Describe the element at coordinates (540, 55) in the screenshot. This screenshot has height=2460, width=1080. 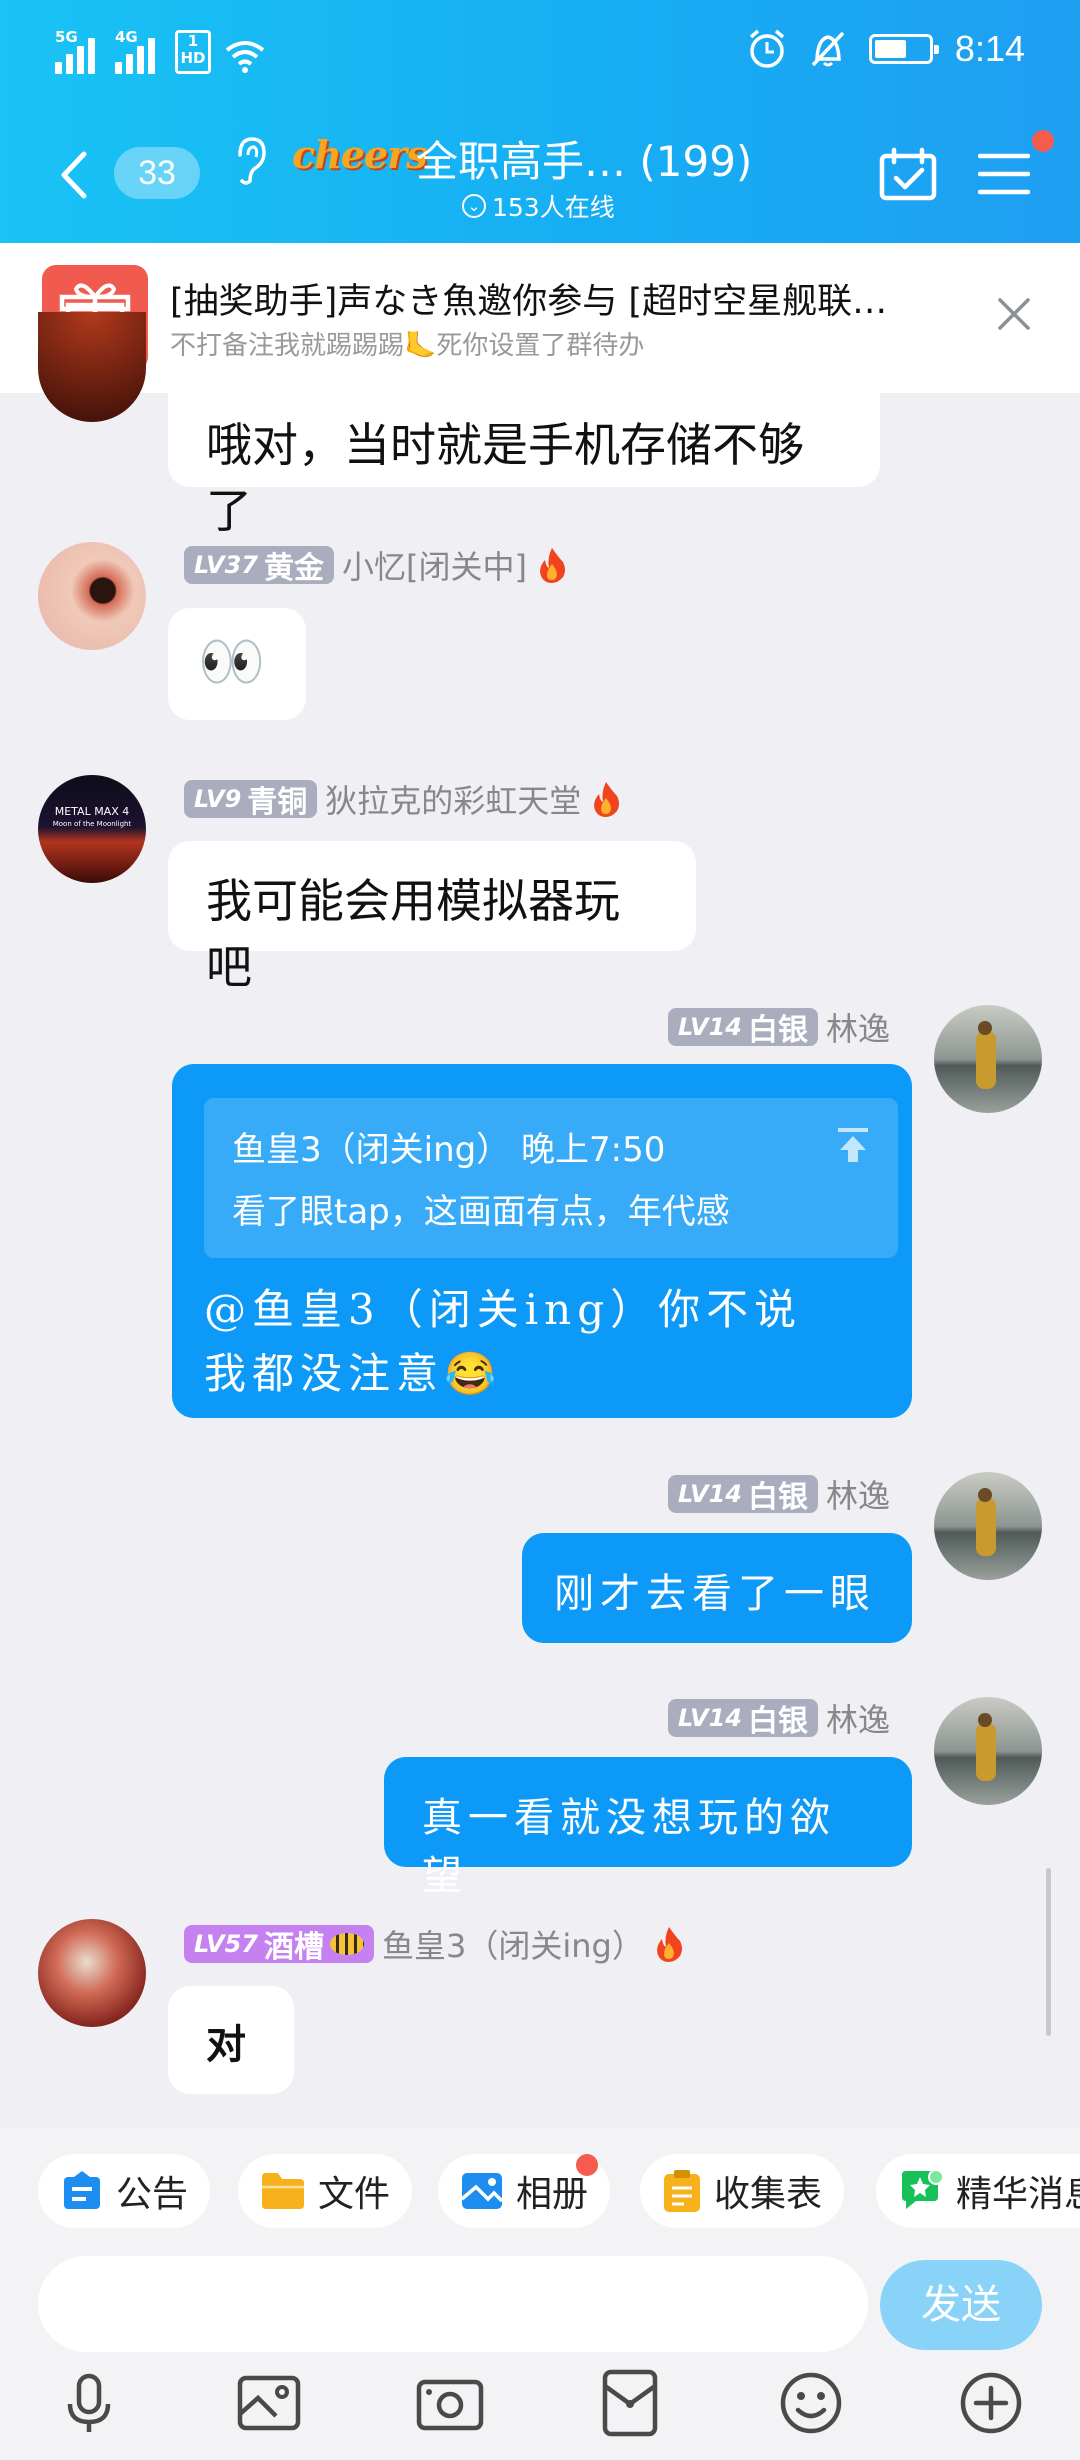
I see `status-bar: 5G 4G 1 HD 8:14` at that location.